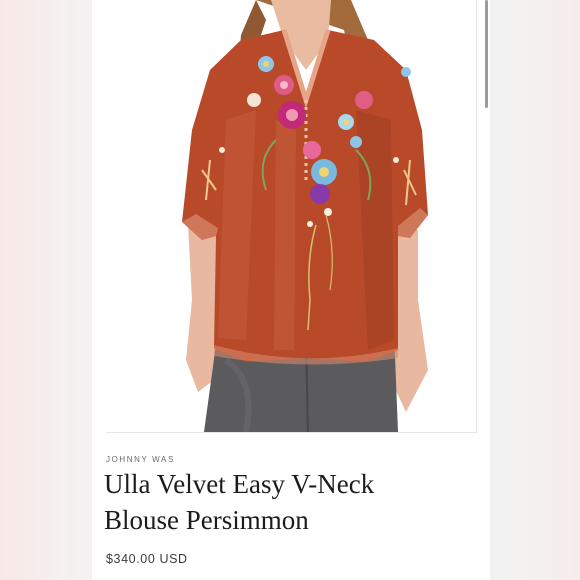 Image resolution: width=580 pixels, height=580 pixels. Describe the element at coordinates (206, 520) in the screenshot. I see `product-title-line-2: Blouse Persimmon` at that location.